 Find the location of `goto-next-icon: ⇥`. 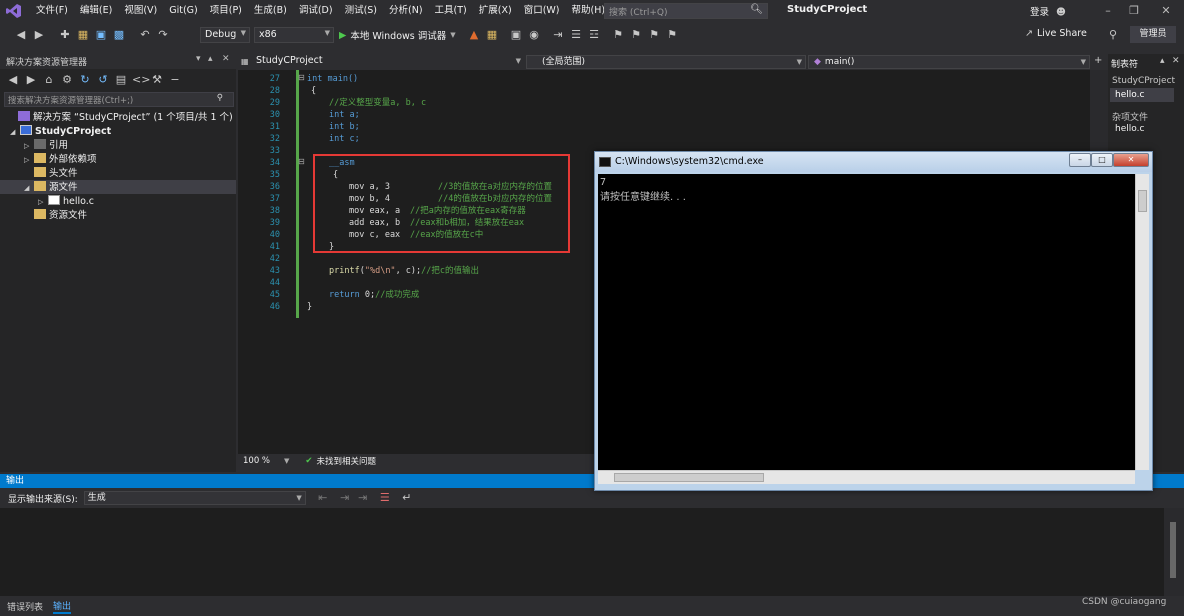

goto-next-icon: ⇥ is located at coordinates (345, 498).